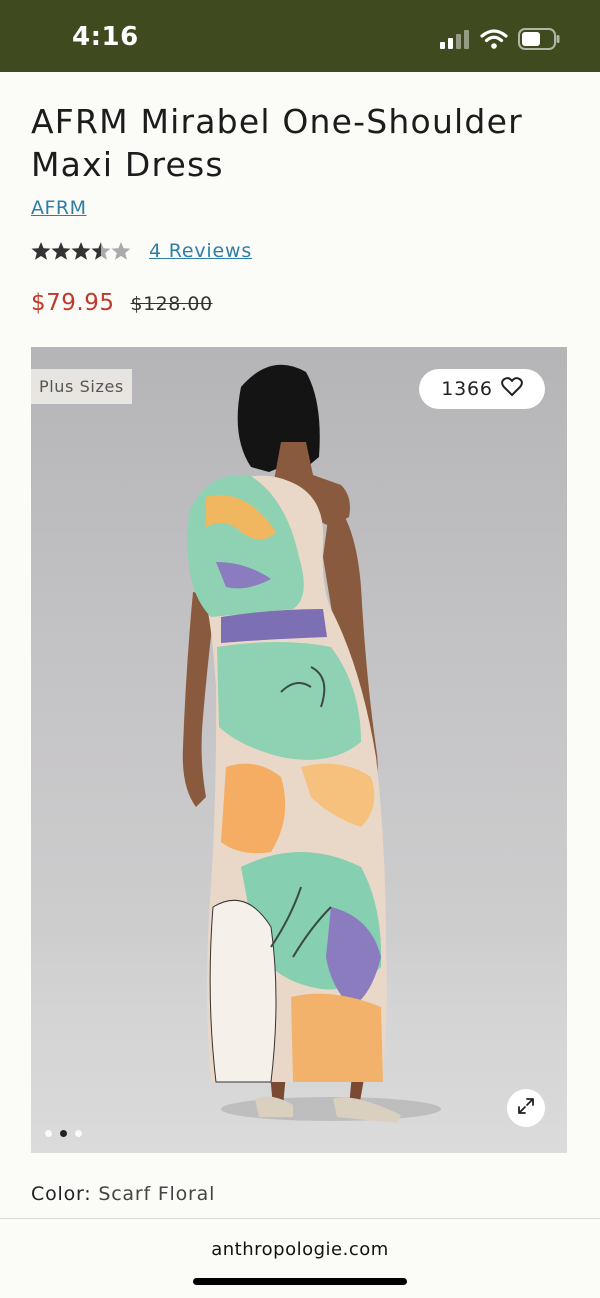 The width and height of the screenshot is (600, 1298). I want to click on heart-icon, so click(511, 389).